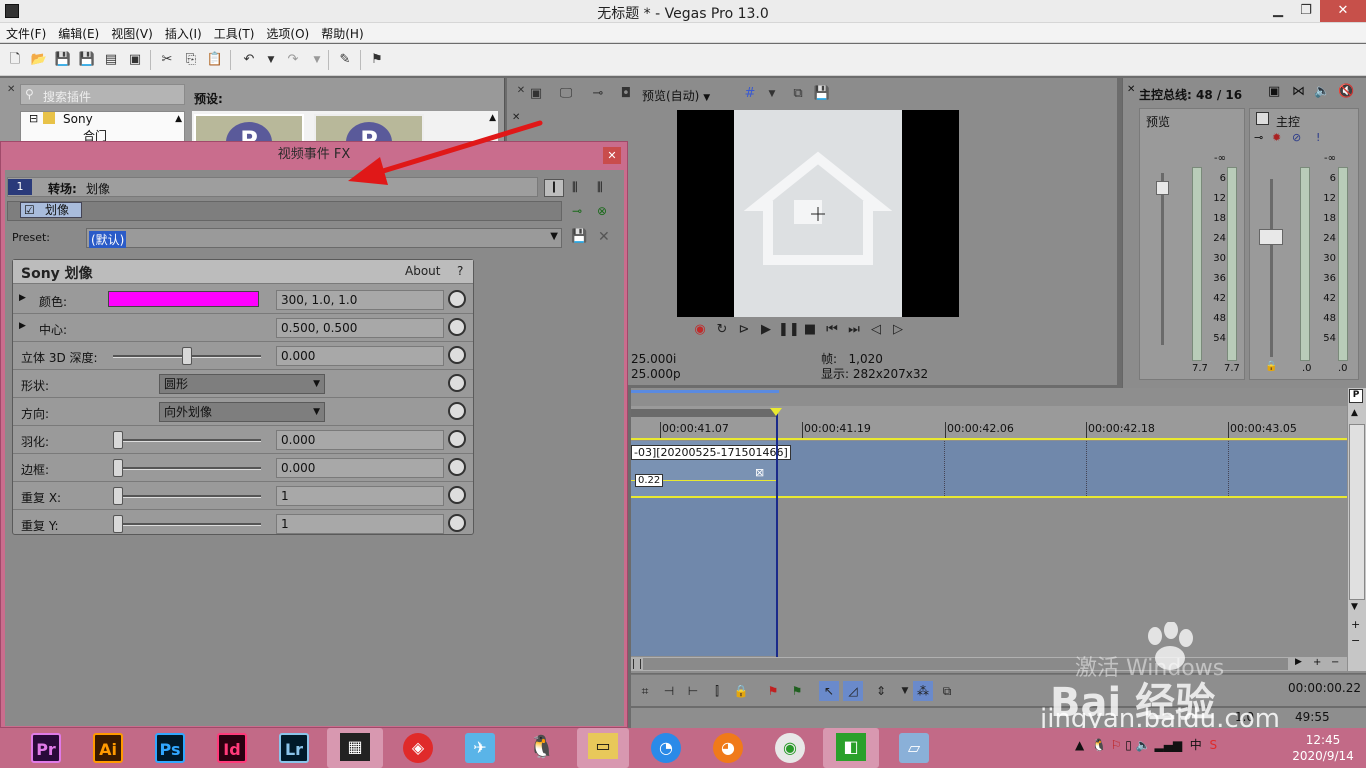  I want to click on normal-edit-tool-icon: ↖, so click(829, 691).